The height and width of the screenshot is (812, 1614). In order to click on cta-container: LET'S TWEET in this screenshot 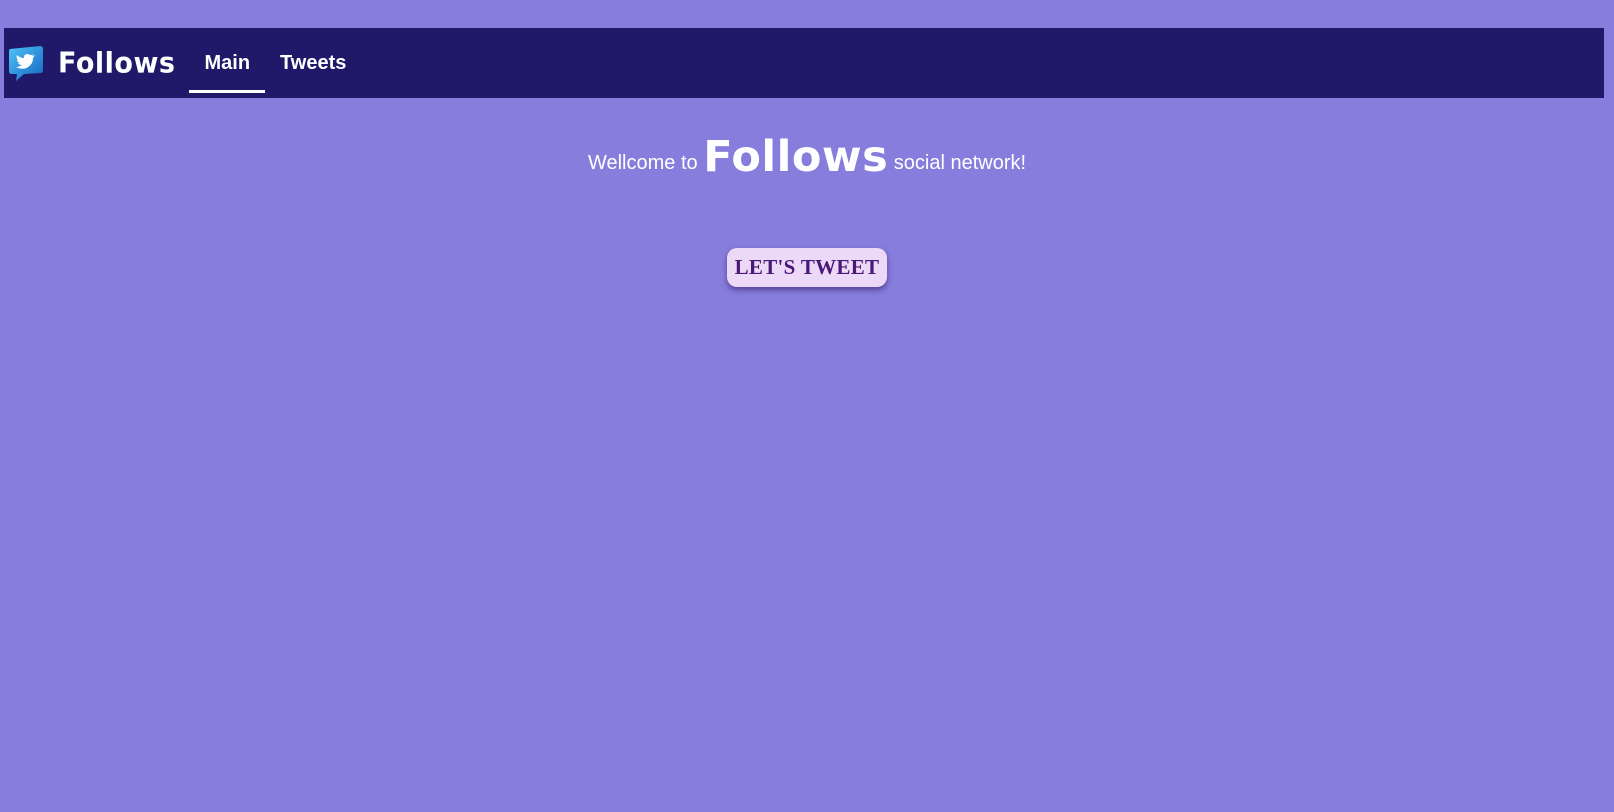, I will do `click(807, 267)`.